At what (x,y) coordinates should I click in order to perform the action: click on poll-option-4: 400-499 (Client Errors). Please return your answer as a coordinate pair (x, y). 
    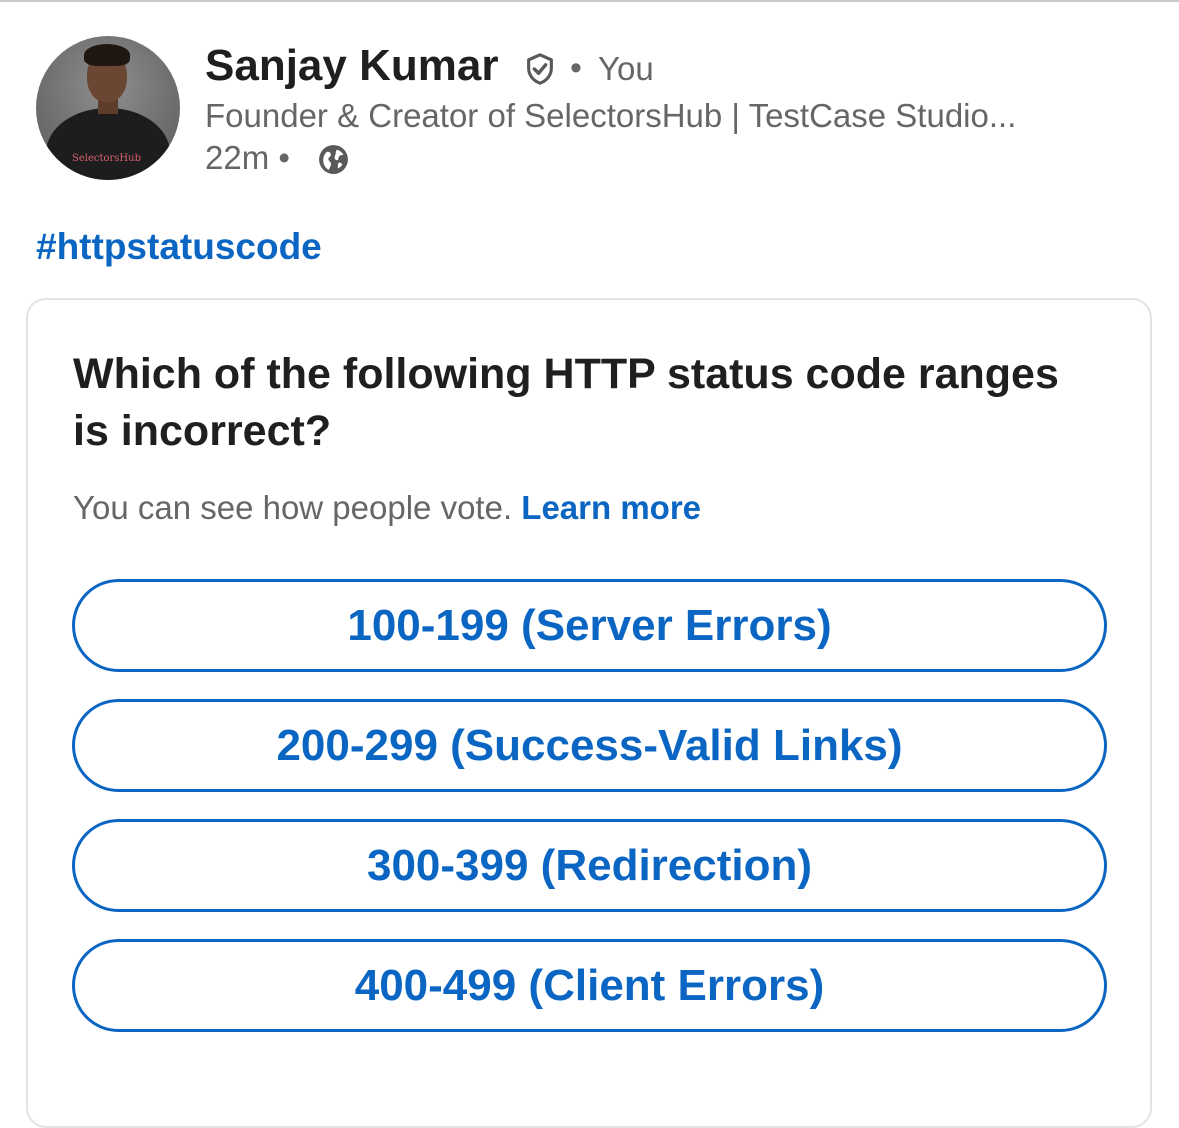
    Looking at the image, I should click on (589, 985).